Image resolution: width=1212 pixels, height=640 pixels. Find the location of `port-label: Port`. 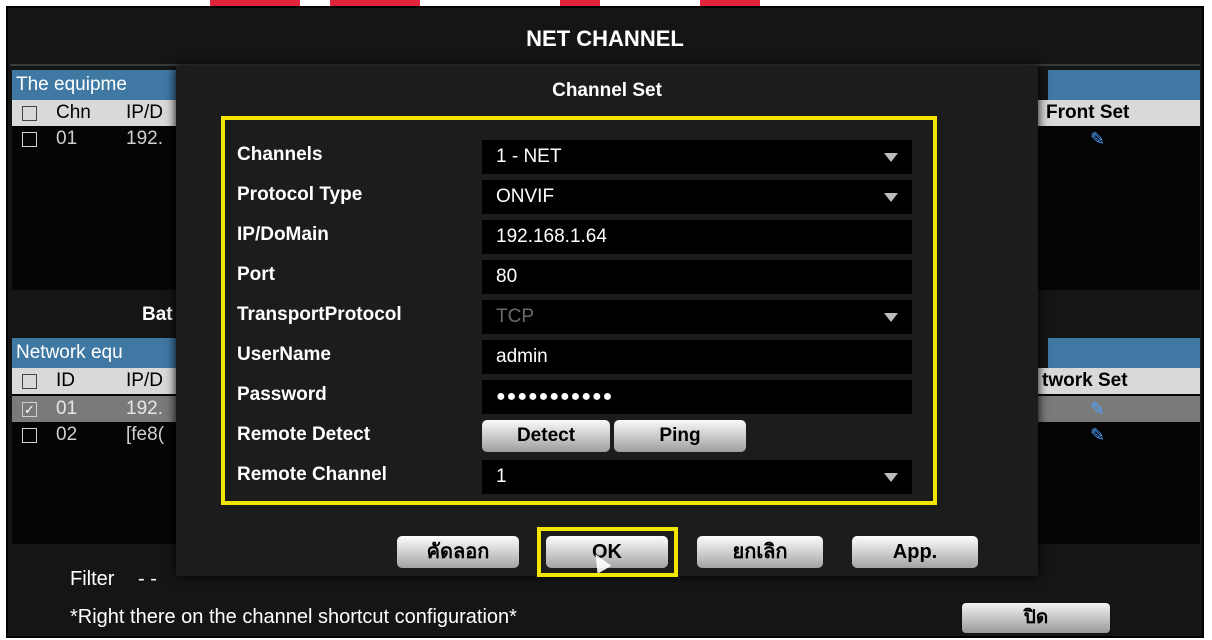

port-label: Port is located at coordinates (256, 274).